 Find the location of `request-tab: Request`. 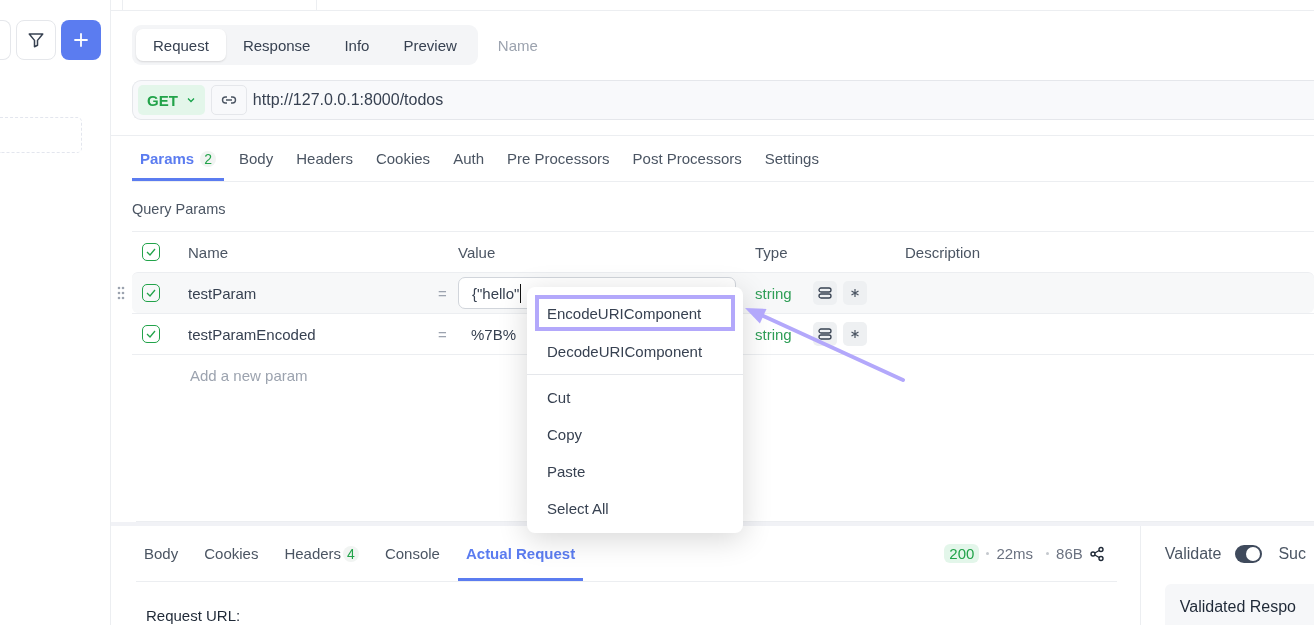

request-tab: Request is located at coordinates (181, 45).